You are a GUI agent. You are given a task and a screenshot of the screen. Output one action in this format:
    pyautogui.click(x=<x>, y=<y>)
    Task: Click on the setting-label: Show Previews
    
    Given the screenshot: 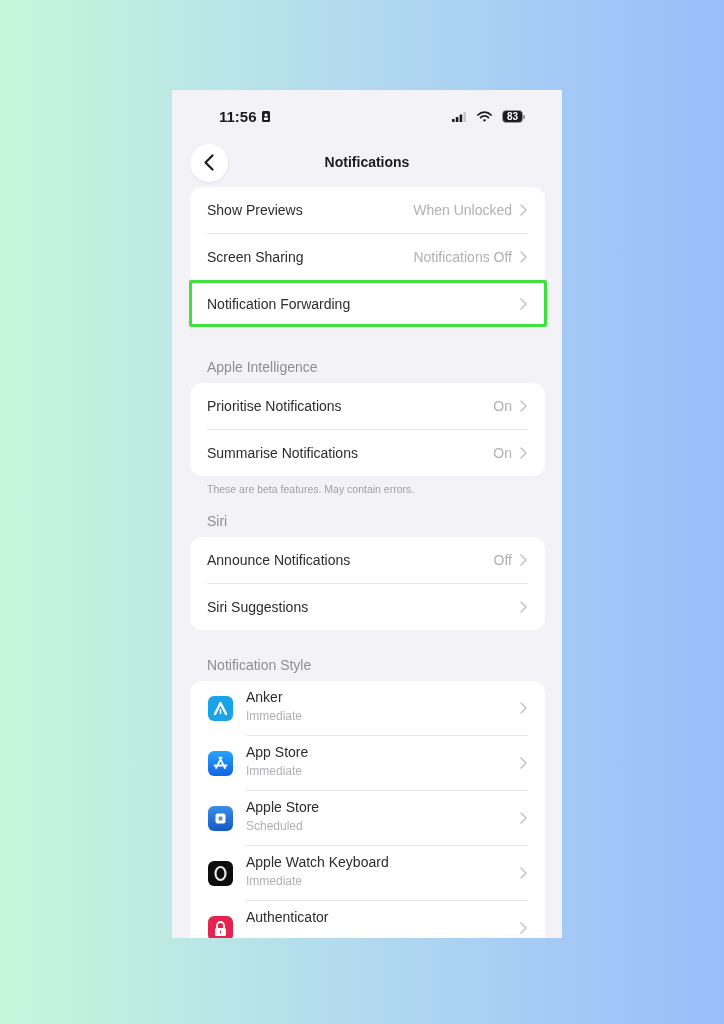 What is the action you would take?
    pyautogui.click(x=255, y=210)
    